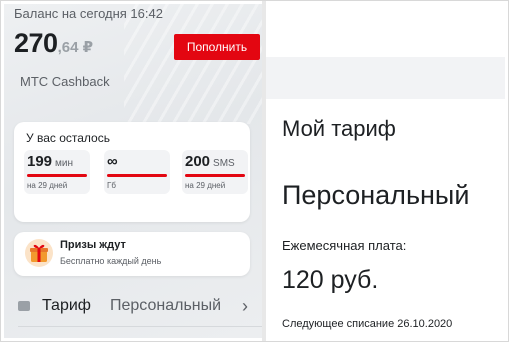 This screenshot has height=342, width=509. I want to click on balance-label: Баланс на сегодня 16:42, so click(88, 13).